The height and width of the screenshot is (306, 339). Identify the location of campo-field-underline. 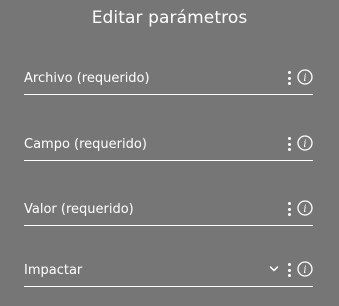
(168, 160).